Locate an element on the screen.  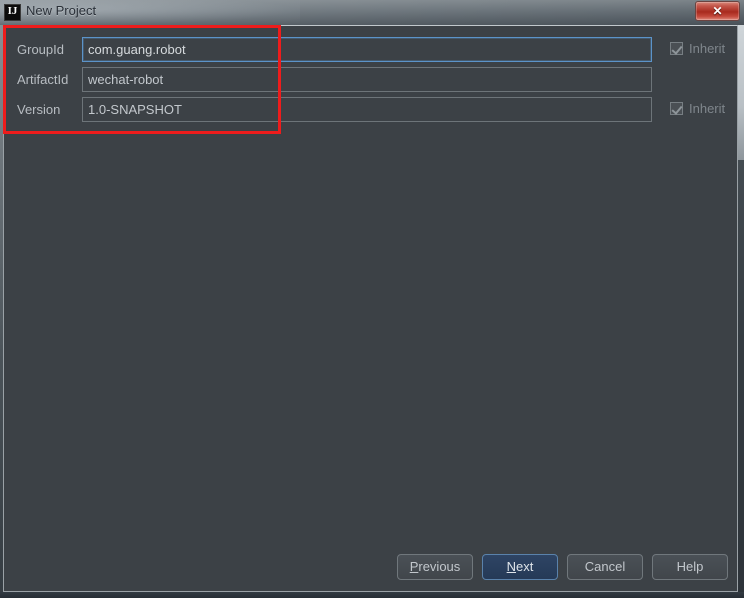
window-title-bar: IJ New Project ✕ is located at coordinates (372, 12).